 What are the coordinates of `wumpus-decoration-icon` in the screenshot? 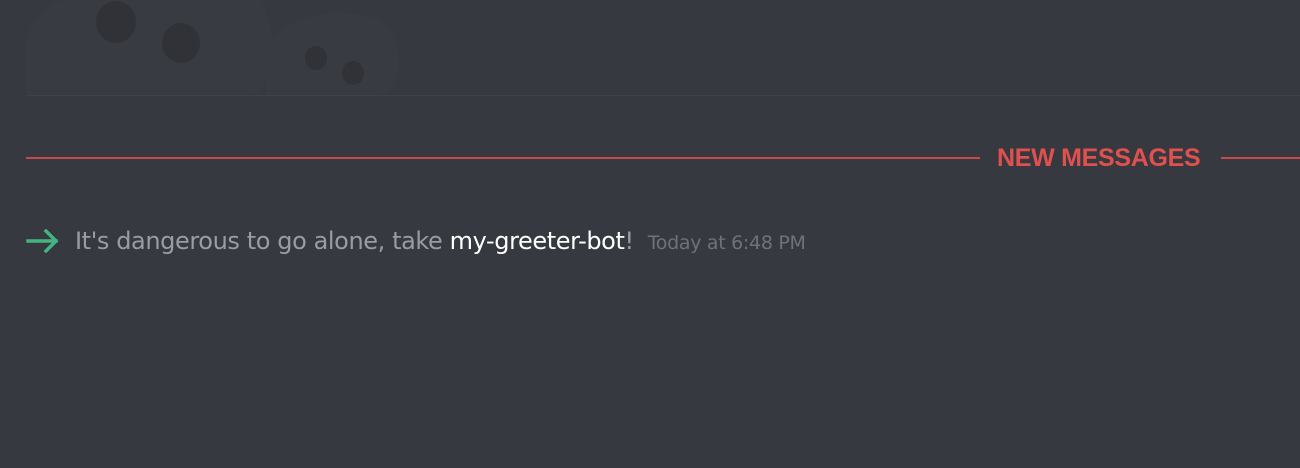 It's located at (212, 47).